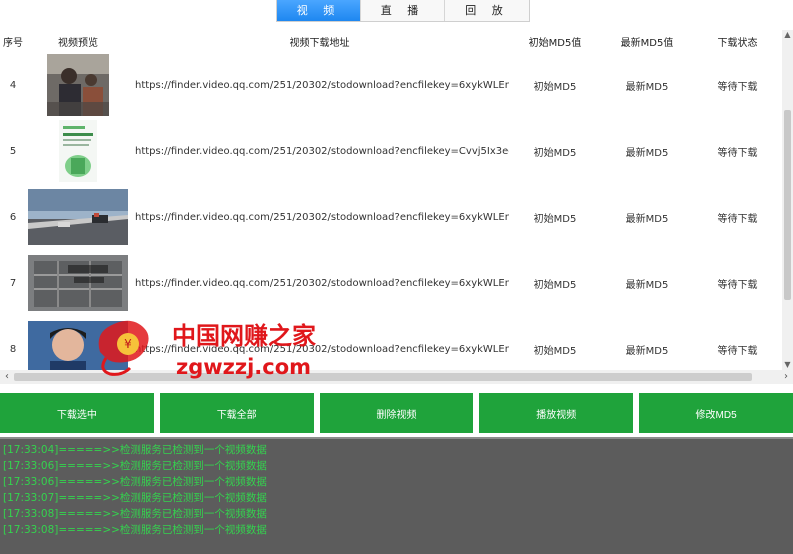 The height and width of the screenshot is (554, 793). What do you see at coordinates (77, 413) in the screenshot?
I see `download-selected-button: 下载选中` at bounding box center [77, 413].